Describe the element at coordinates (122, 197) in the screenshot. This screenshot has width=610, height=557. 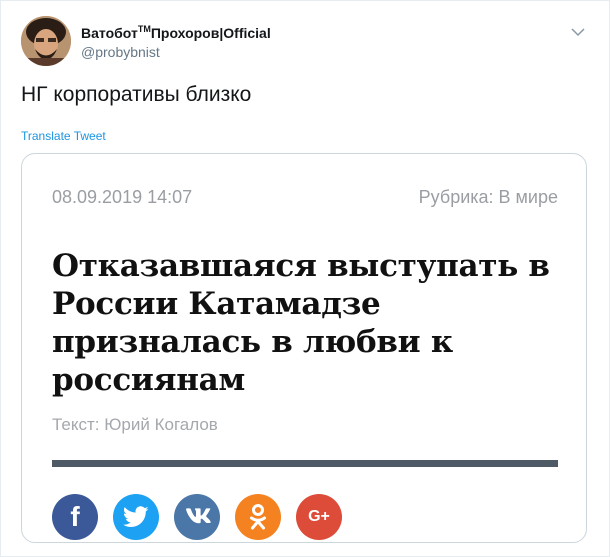
I see `article-date: 08.09.2019 14:07` at that location.